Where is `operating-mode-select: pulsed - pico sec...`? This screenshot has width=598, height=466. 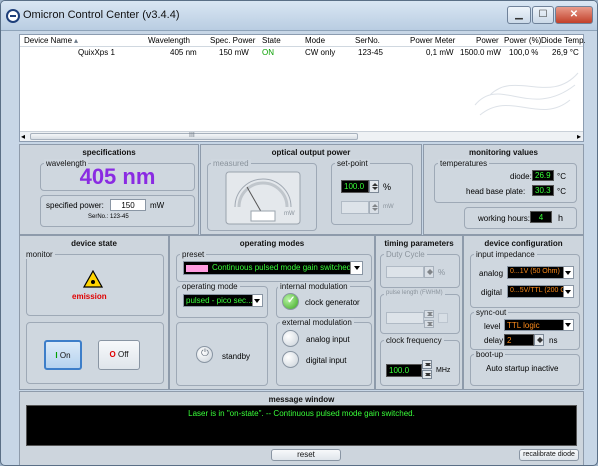 operating-mode-select: pulsed - pico sec... is located at coordinates (223, 300).